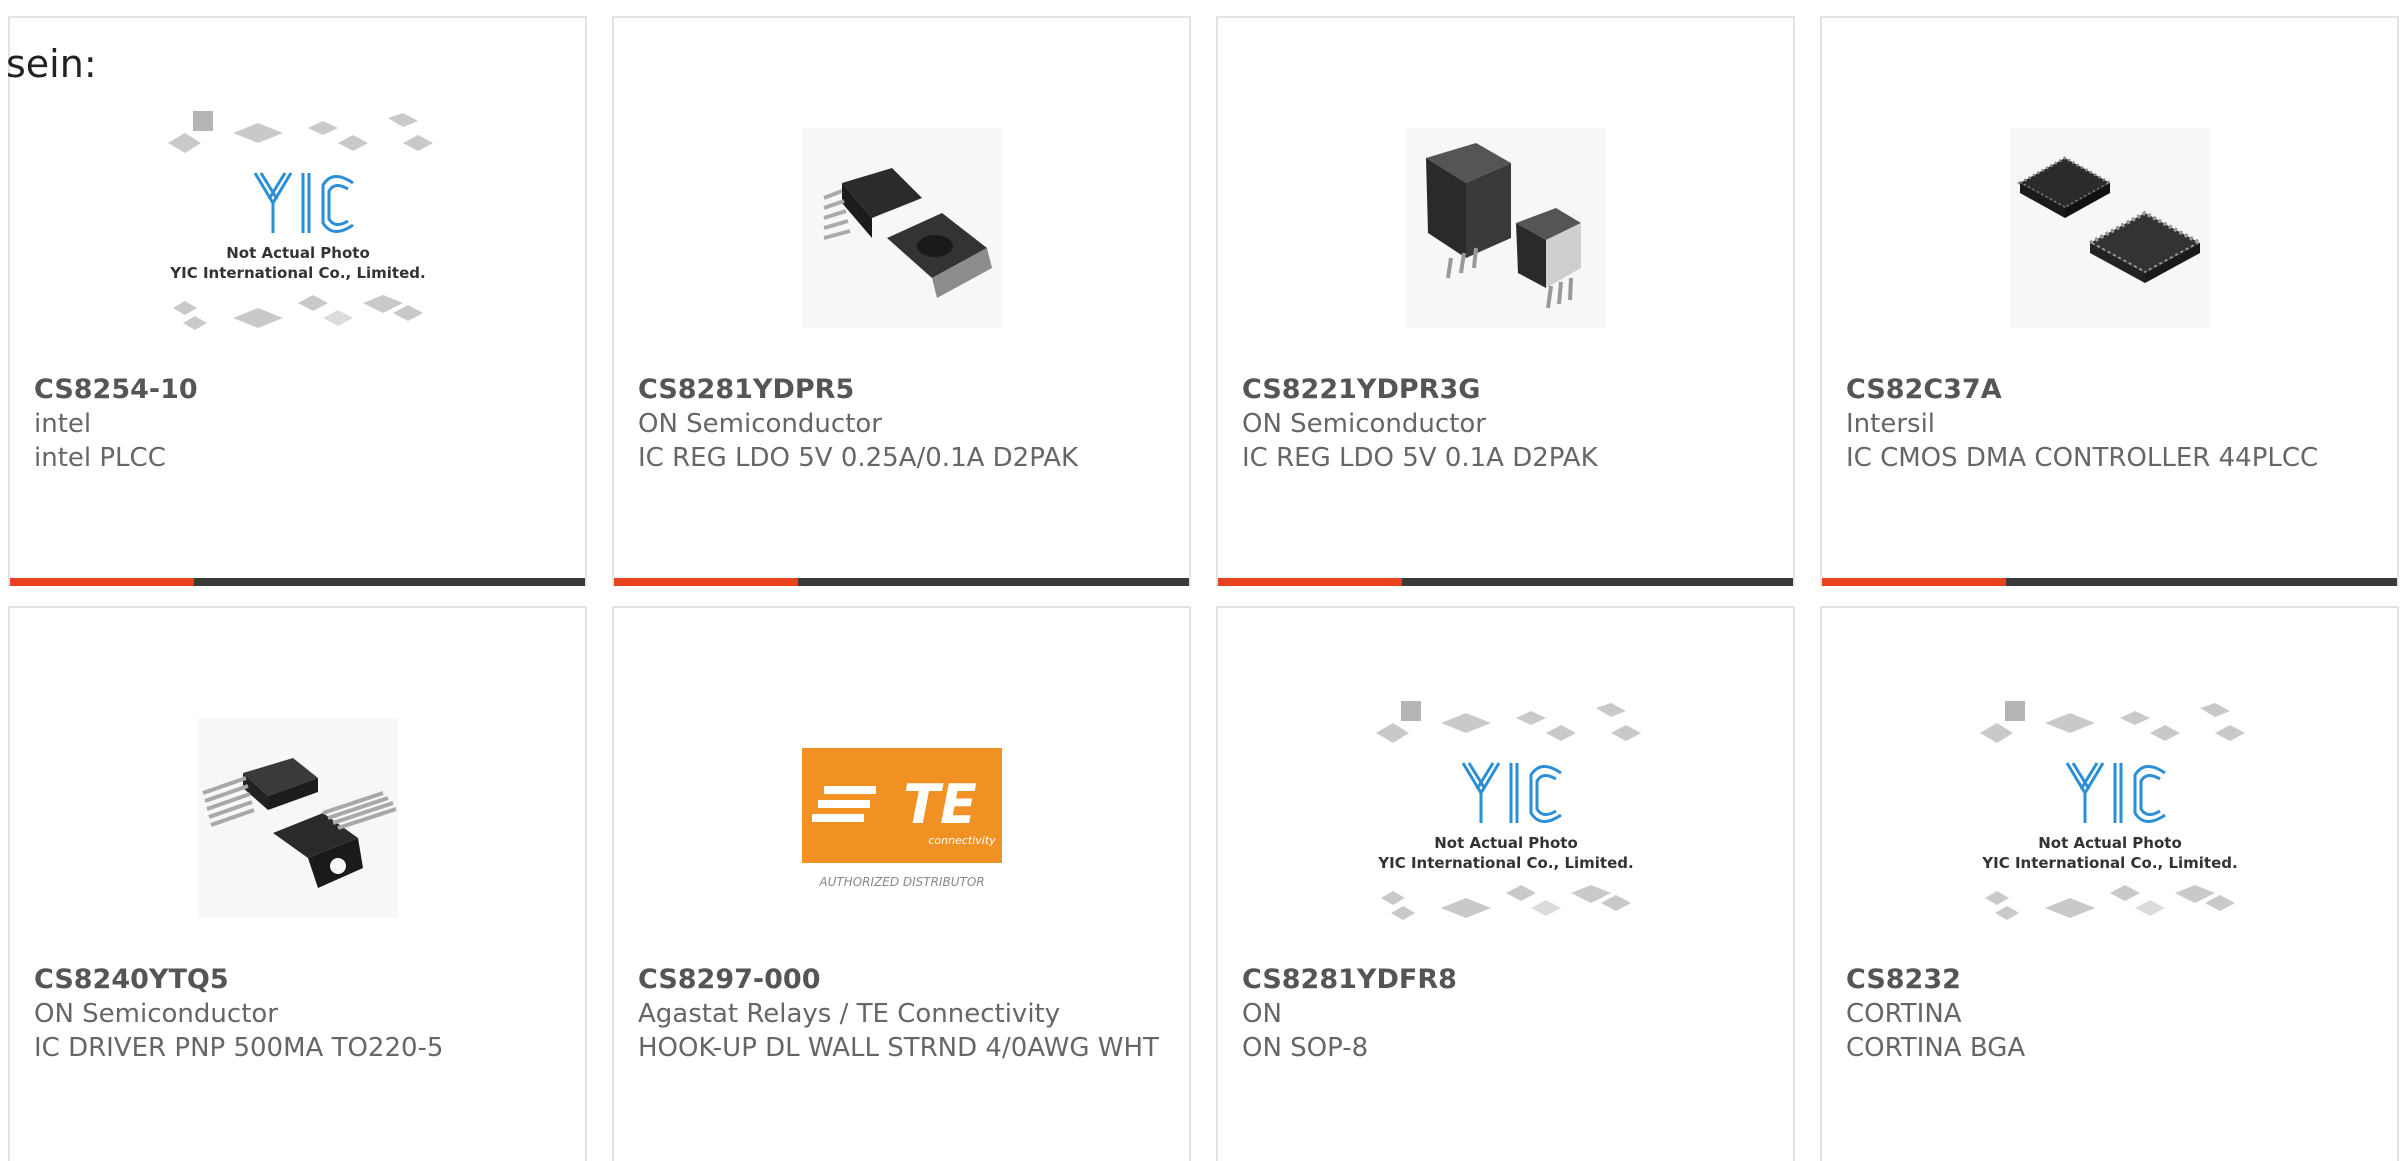 The image size is (2400, 1161). What do you see at coordinates (100, 458) in the screenshot?
I see `description: intel PLCC` at bounding box center [100, 458].